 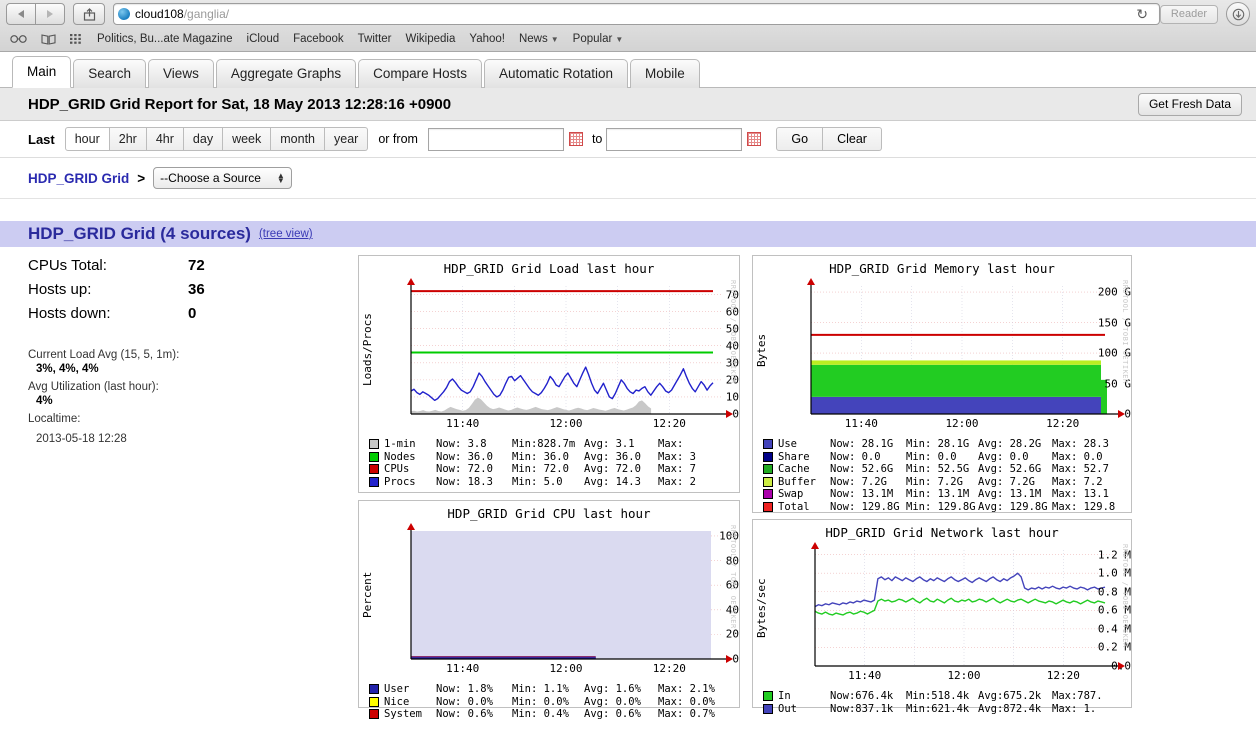 I want to click on bookmark-twitter: Twitter, so click(x=375, y=39).